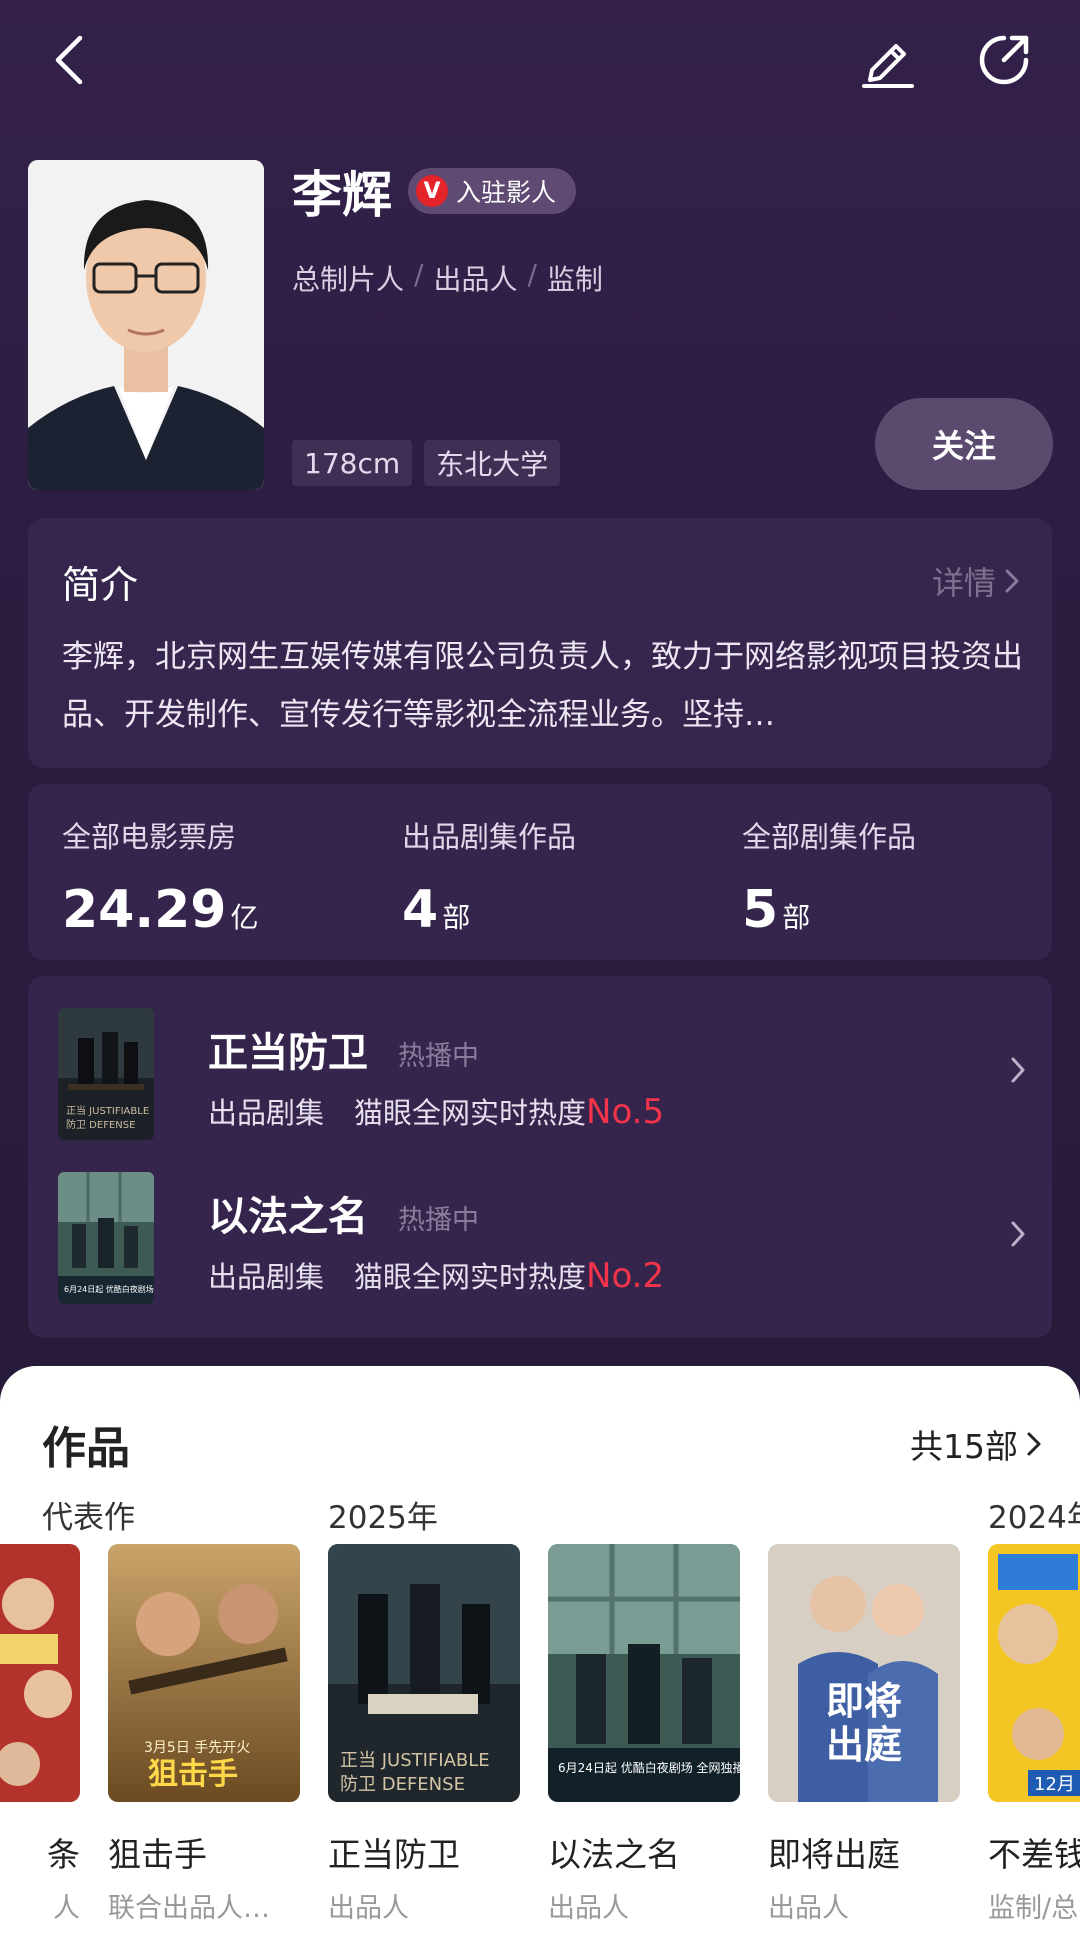 Image resolution: width=1080 pixels, height=1947 pixels. I want to click on back-button, so click(72, 60).